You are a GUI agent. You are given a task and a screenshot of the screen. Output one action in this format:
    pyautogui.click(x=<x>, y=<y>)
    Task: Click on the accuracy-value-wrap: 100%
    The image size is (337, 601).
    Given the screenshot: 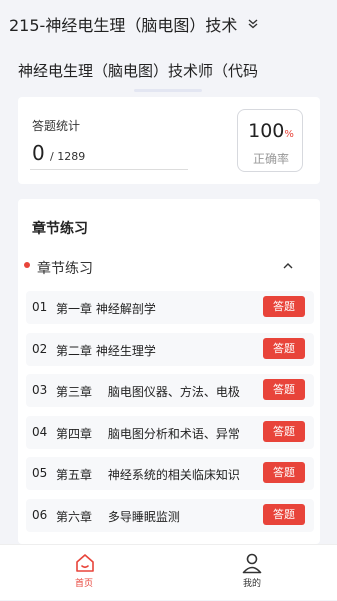 What is the action you would take?
    pyautogui.click(x=271, y=131)
    